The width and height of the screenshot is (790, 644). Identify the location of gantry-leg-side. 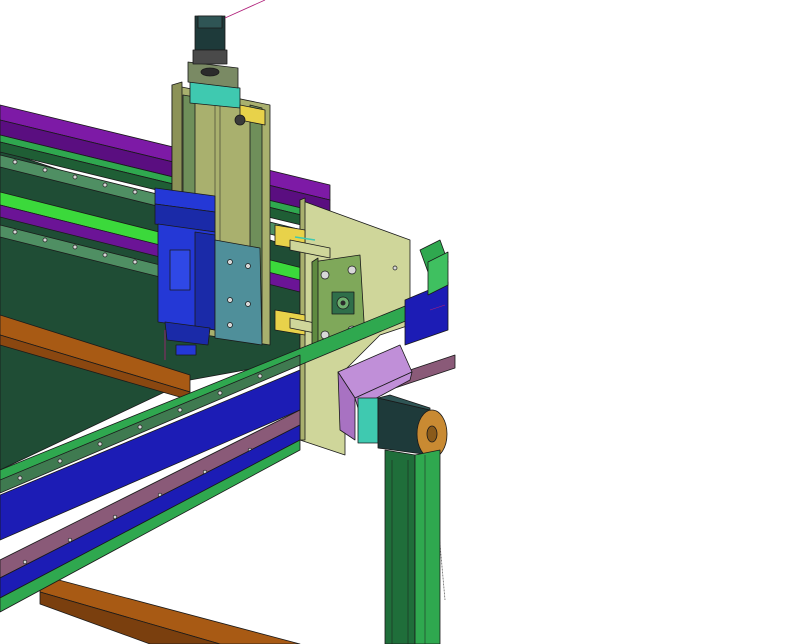
(427, 546).